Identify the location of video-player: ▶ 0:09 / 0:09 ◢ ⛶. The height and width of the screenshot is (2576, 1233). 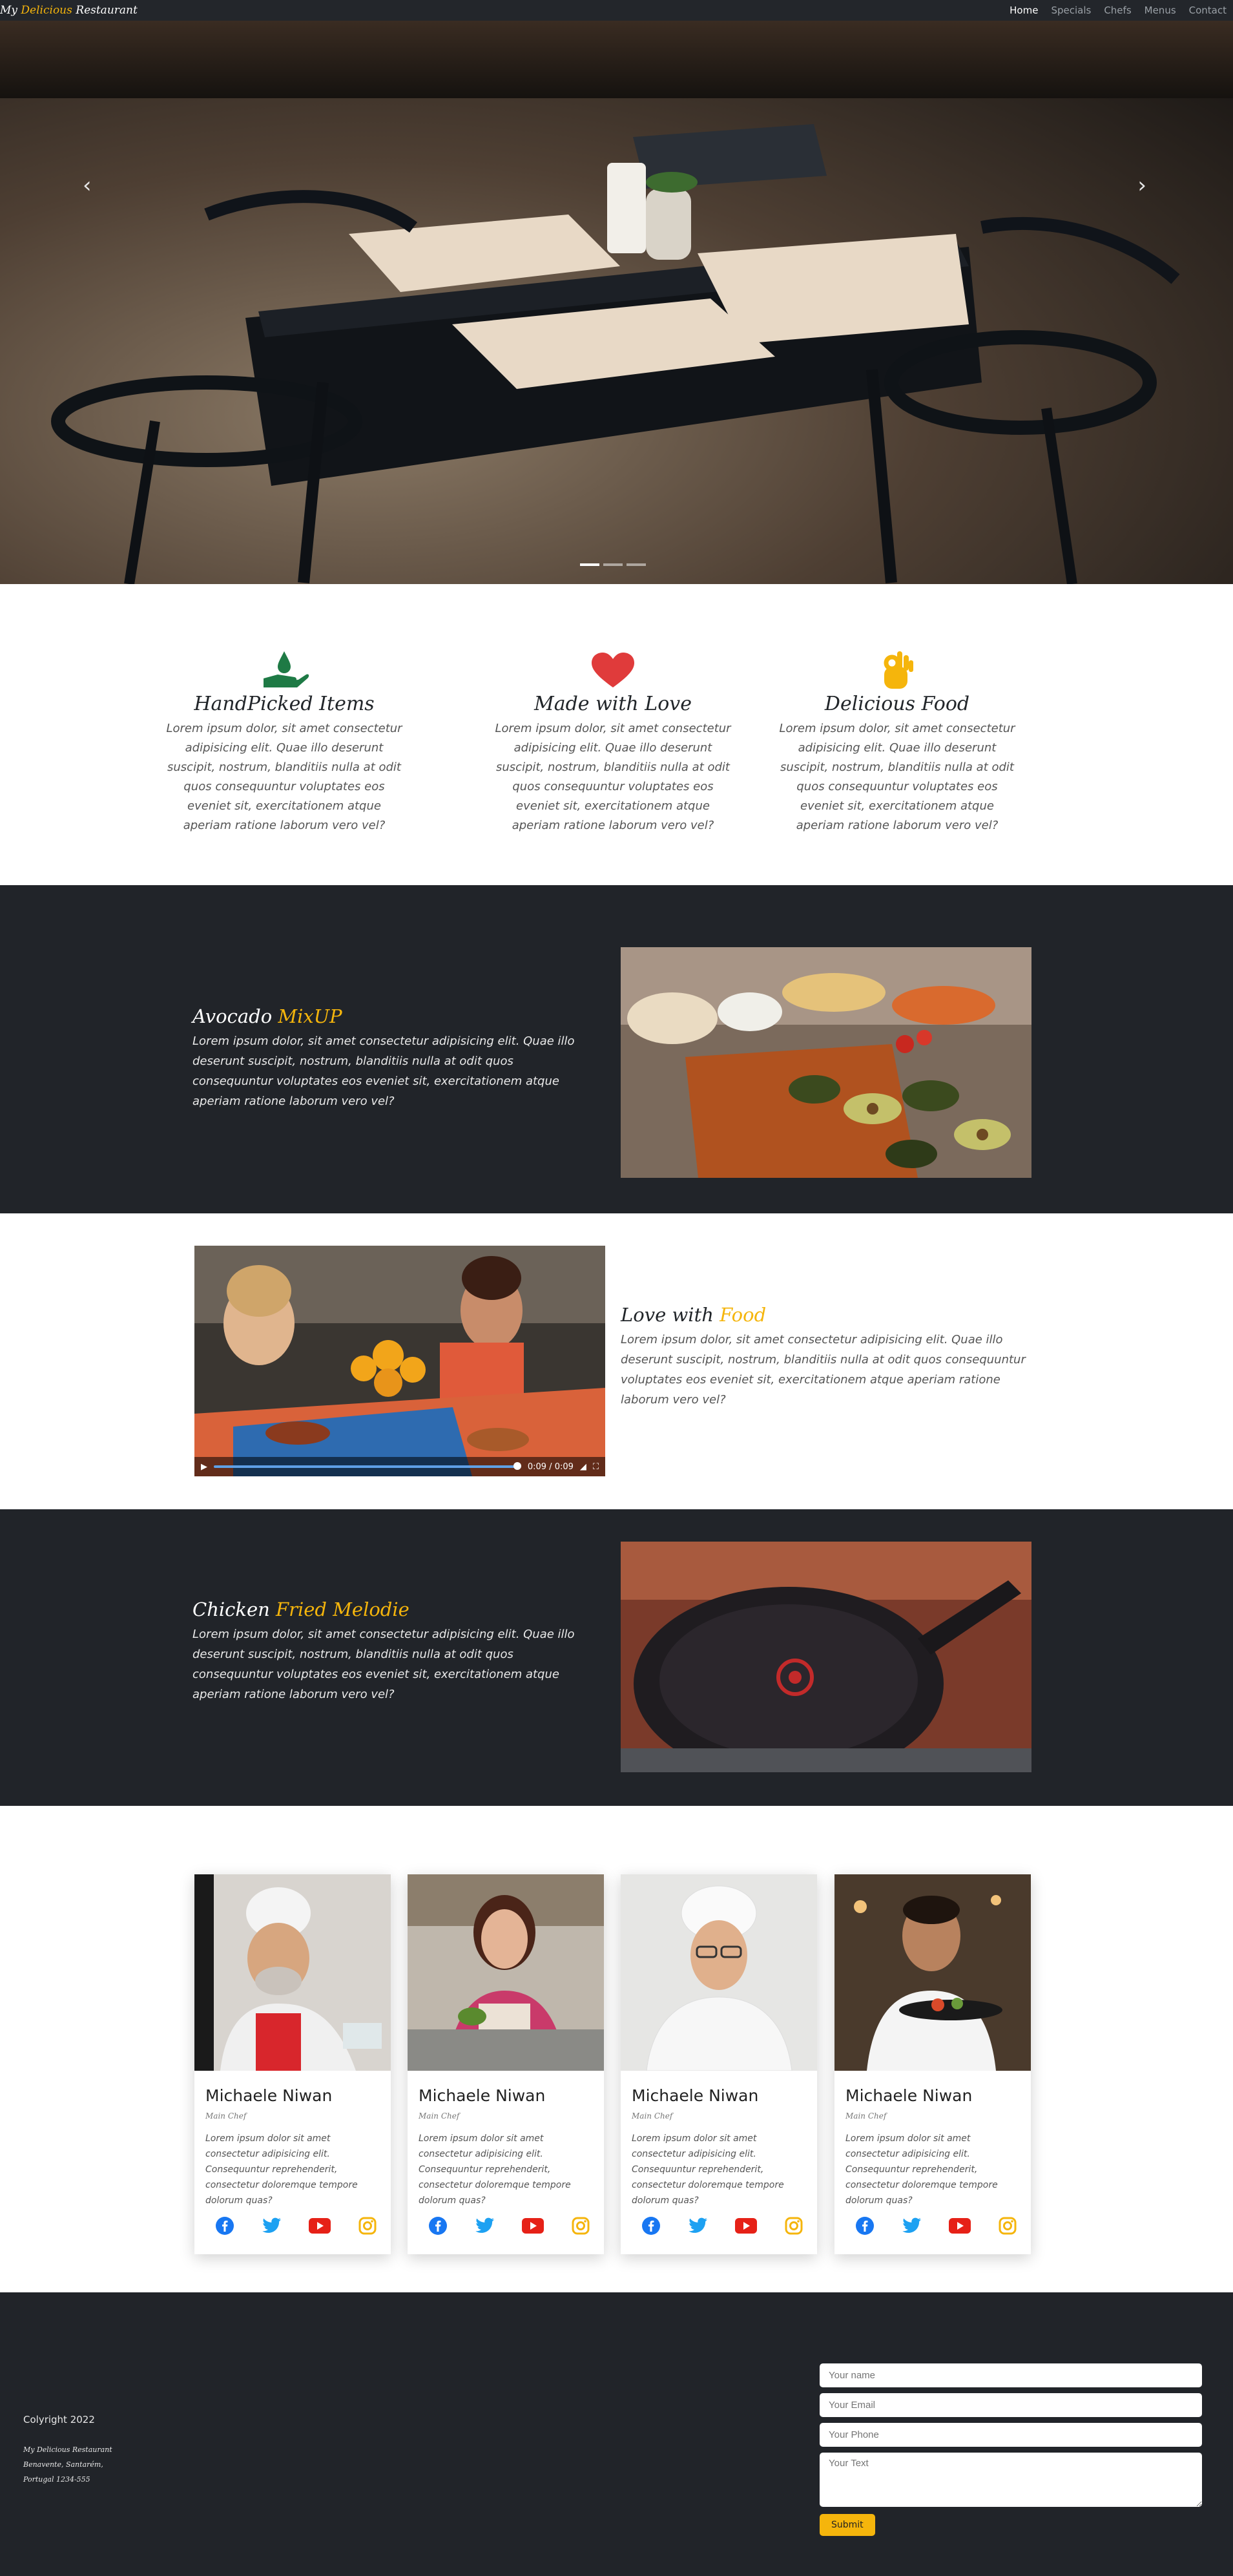
(399, 1361).